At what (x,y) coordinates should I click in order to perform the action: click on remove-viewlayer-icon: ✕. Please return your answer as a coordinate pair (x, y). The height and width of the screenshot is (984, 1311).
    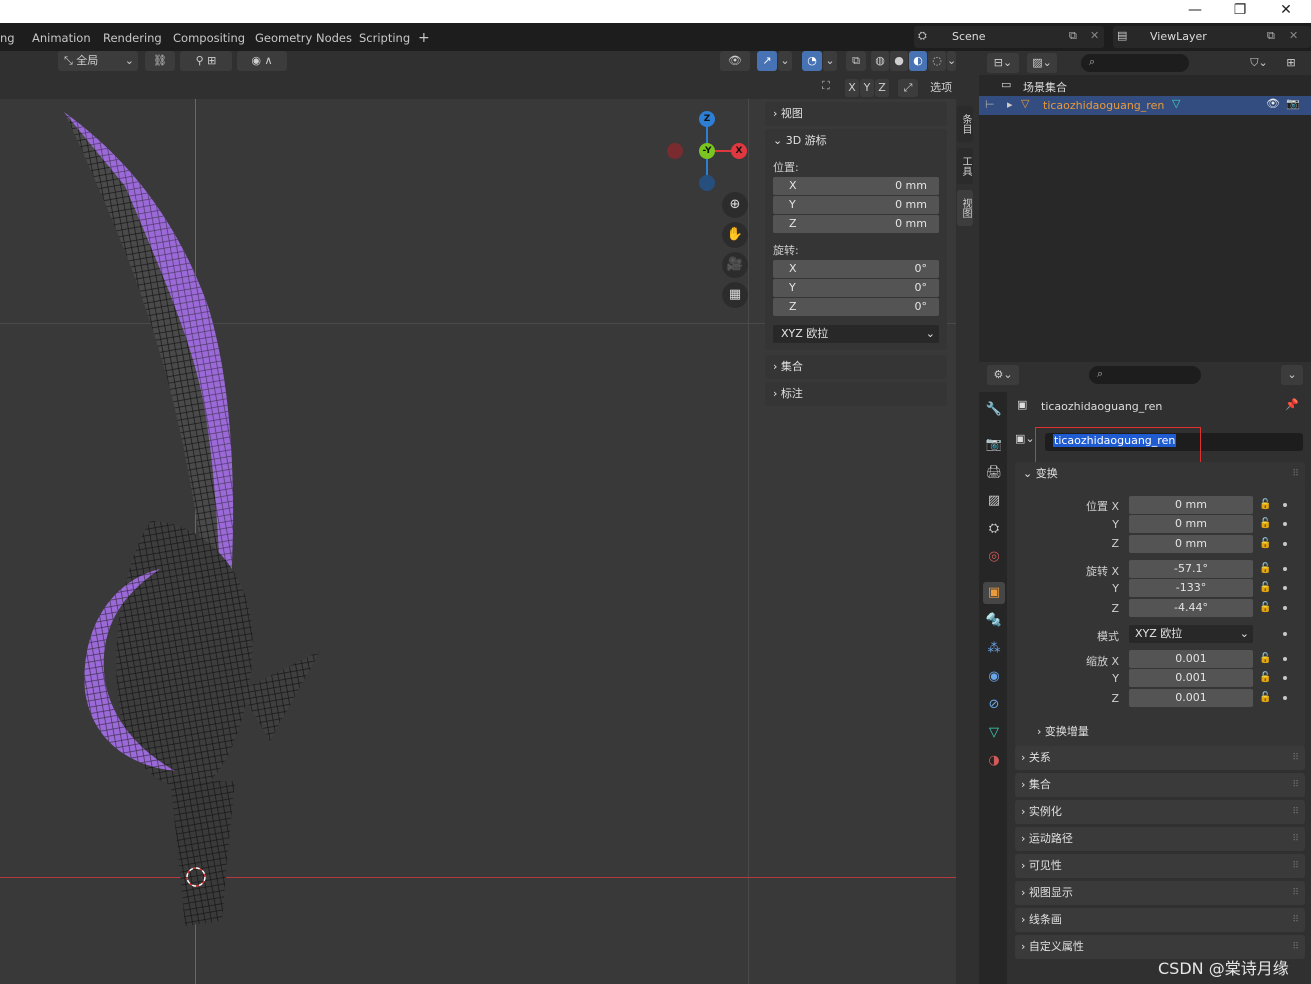
    Looking at the image, I should click on (1293, 35).